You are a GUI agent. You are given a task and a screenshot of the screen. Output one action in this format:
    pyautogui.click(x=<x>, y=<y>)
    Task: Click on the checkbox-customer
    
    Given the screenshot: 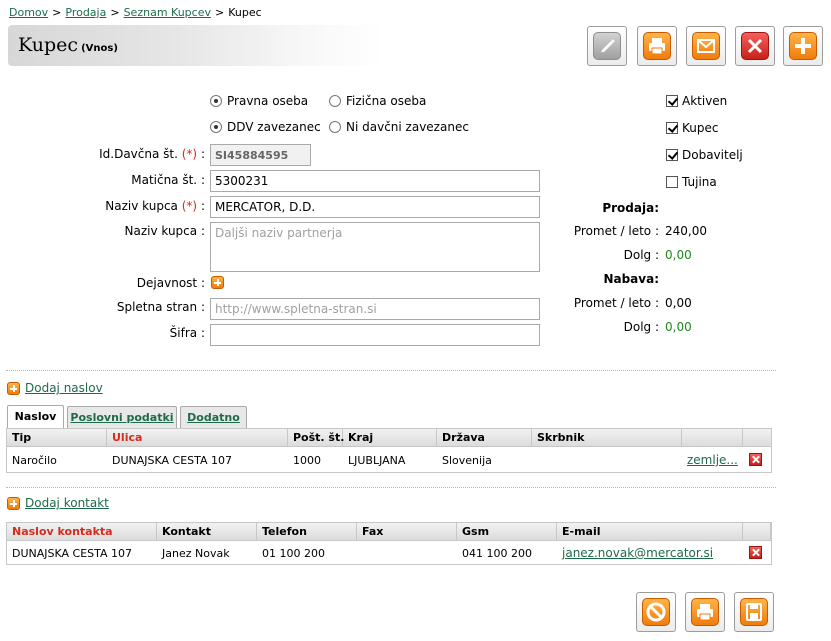 What is the action you would take?
    pyautogui.click(x=672, y=128)
    